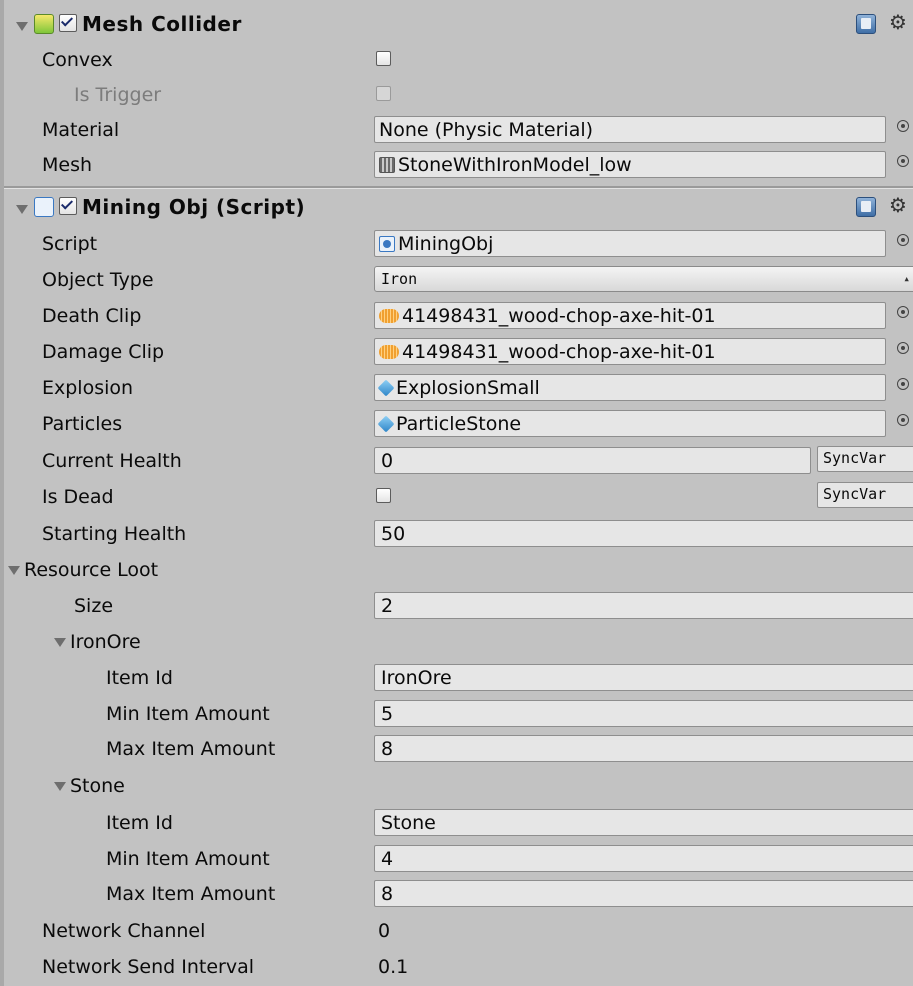 Image resolution: width=913 pixels, height=986 pixels. I want to click on property-label: Starting Health, so click(114, 534).